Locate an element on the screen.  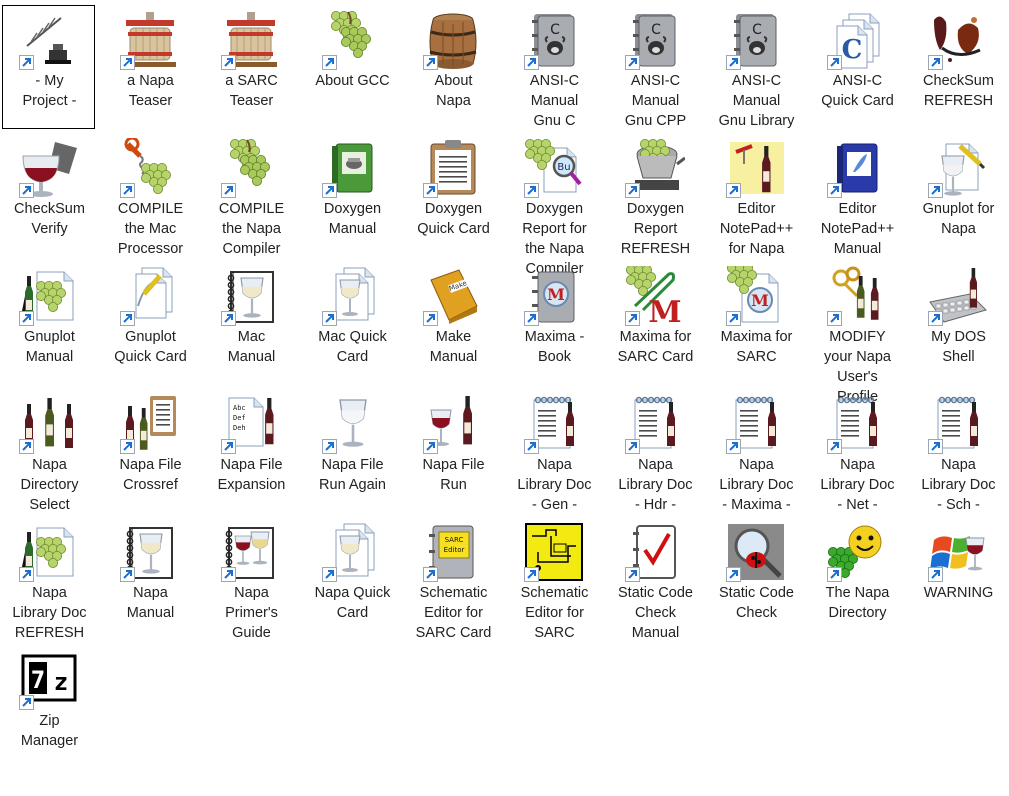
wine-glass-icon is located at coordinates (49, 168).